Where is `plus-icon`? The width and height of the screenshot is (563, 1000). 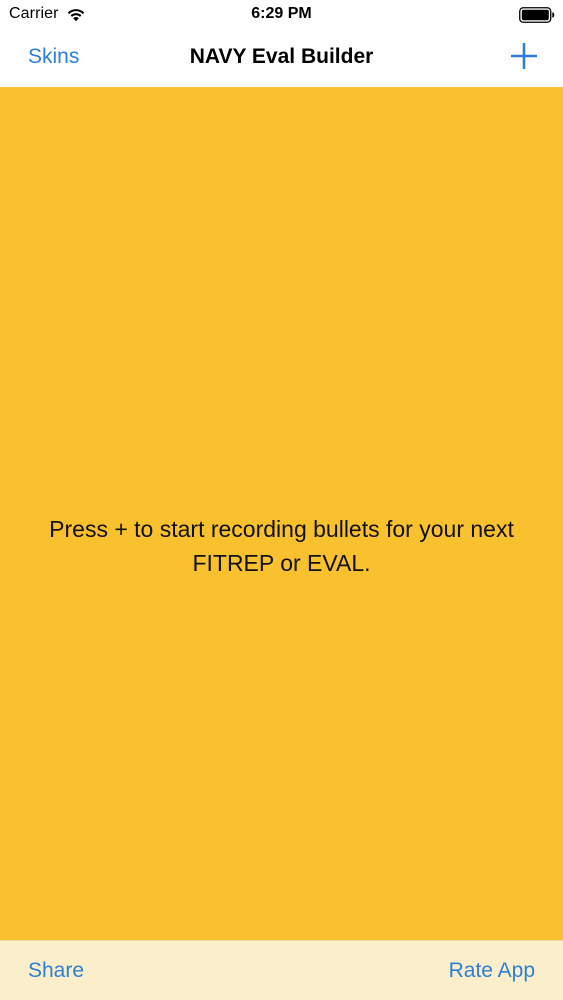 plus-icon is located at coordinates (524, 56).